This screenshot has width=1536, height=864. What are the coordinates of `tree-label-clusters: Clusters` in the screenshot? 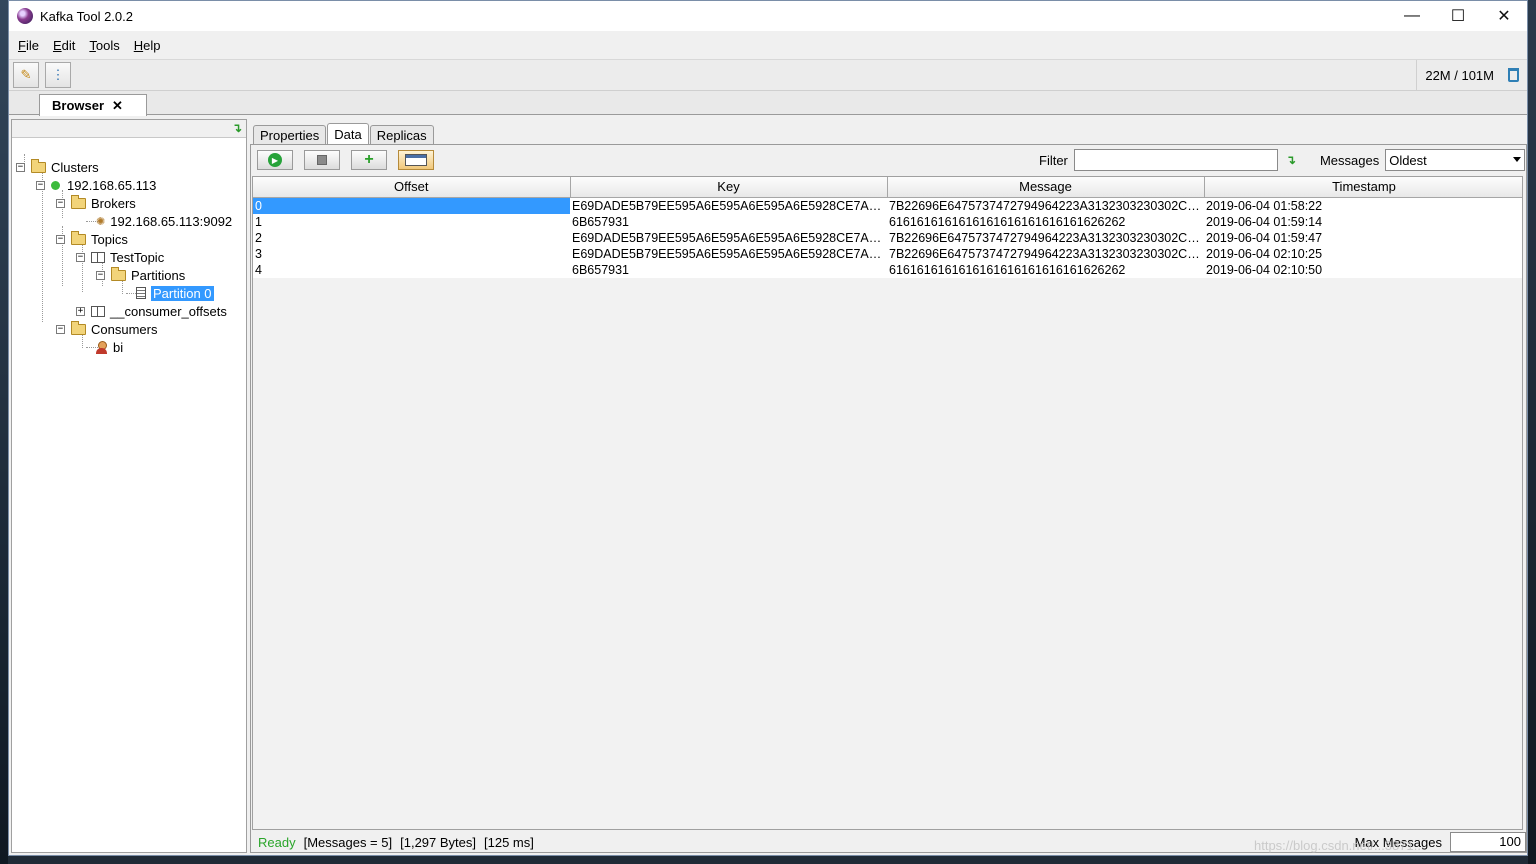 It's located at (75, 167).